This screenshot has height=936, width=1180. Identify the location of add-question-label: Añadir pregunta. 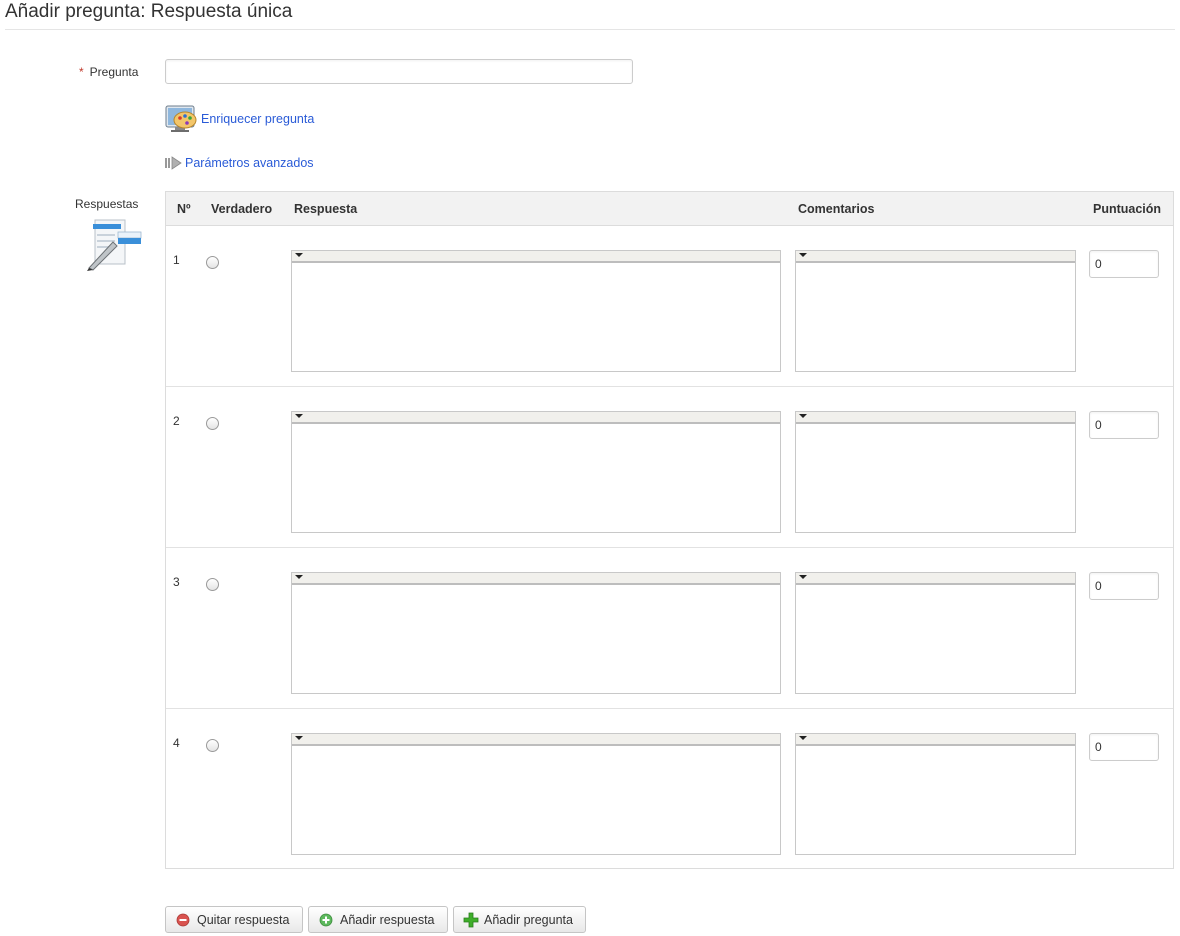
(528, 920).